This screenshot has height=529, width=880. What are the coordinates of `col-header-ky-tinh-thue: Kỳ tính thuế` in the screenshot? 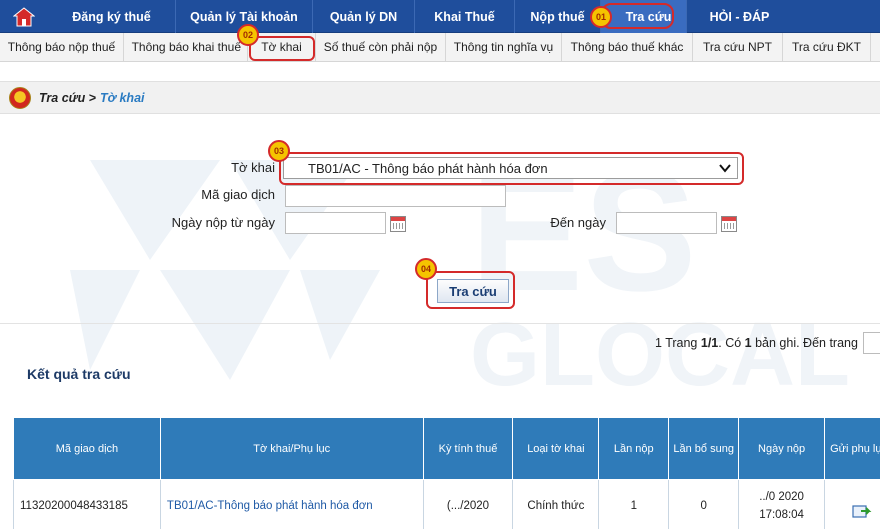 It's located at (468, 448).